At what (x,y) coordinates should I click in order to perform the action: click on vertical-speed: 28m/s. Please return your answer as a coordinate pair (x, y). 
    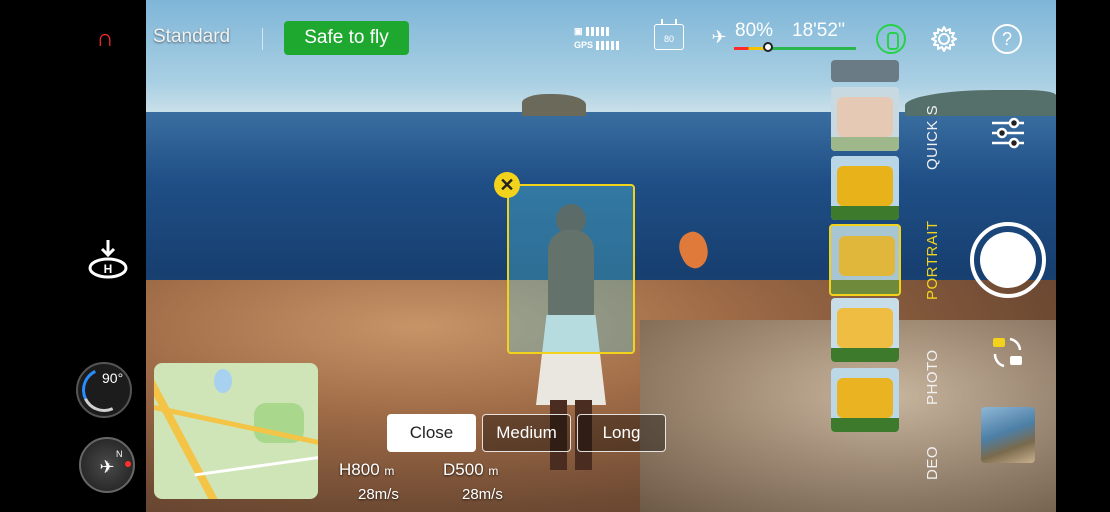
    Looking at the image, I should click on (378, 494).